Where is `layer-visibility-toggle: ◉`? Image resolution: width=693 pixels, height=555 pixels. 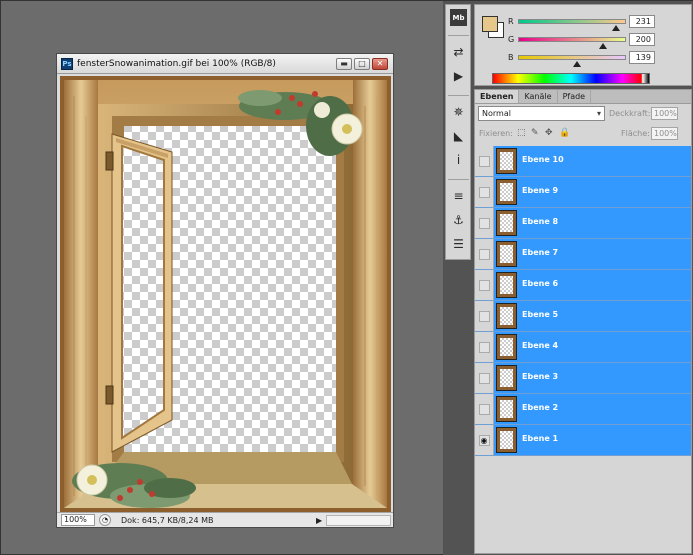
layer-visibility-toggle: ◉ is located at coordinates (484, 440).